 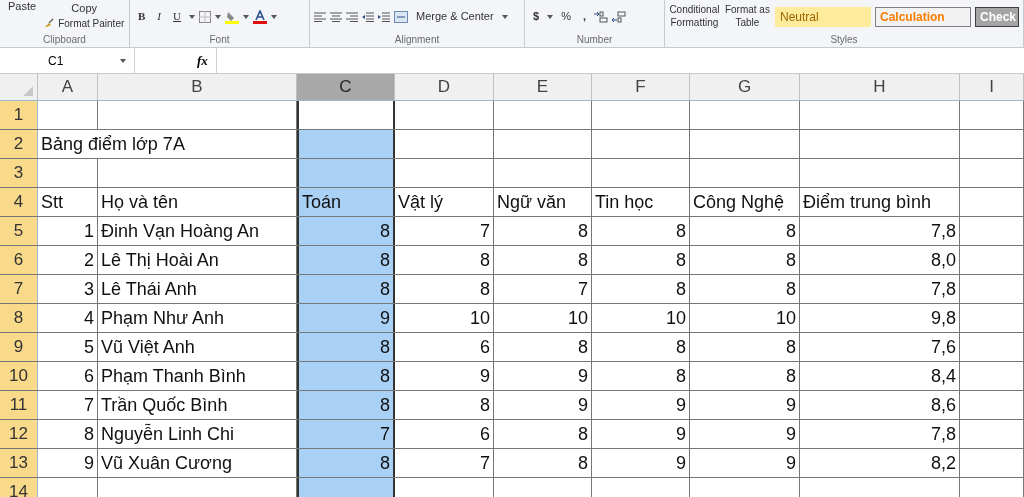 I want to click on column-title-cell: Điểm trung bình, so click(x=880, y=202).